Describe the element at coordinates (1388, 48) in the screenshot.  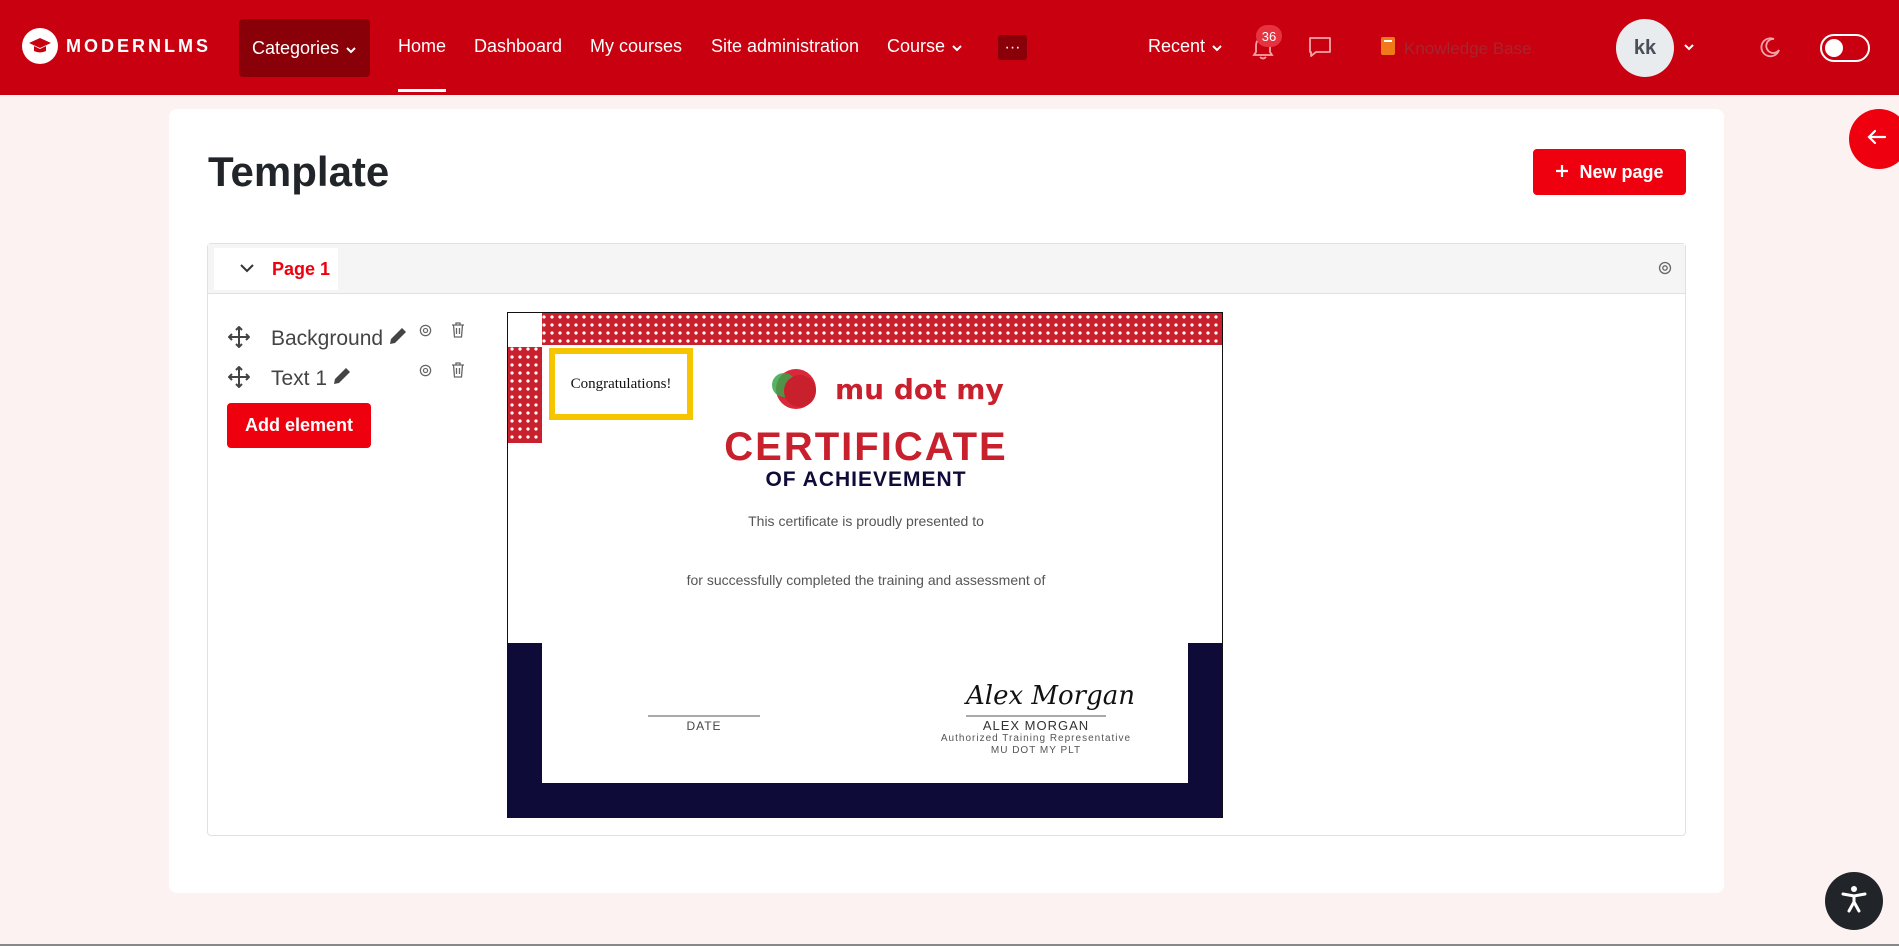
I see `book-icon` at that location.